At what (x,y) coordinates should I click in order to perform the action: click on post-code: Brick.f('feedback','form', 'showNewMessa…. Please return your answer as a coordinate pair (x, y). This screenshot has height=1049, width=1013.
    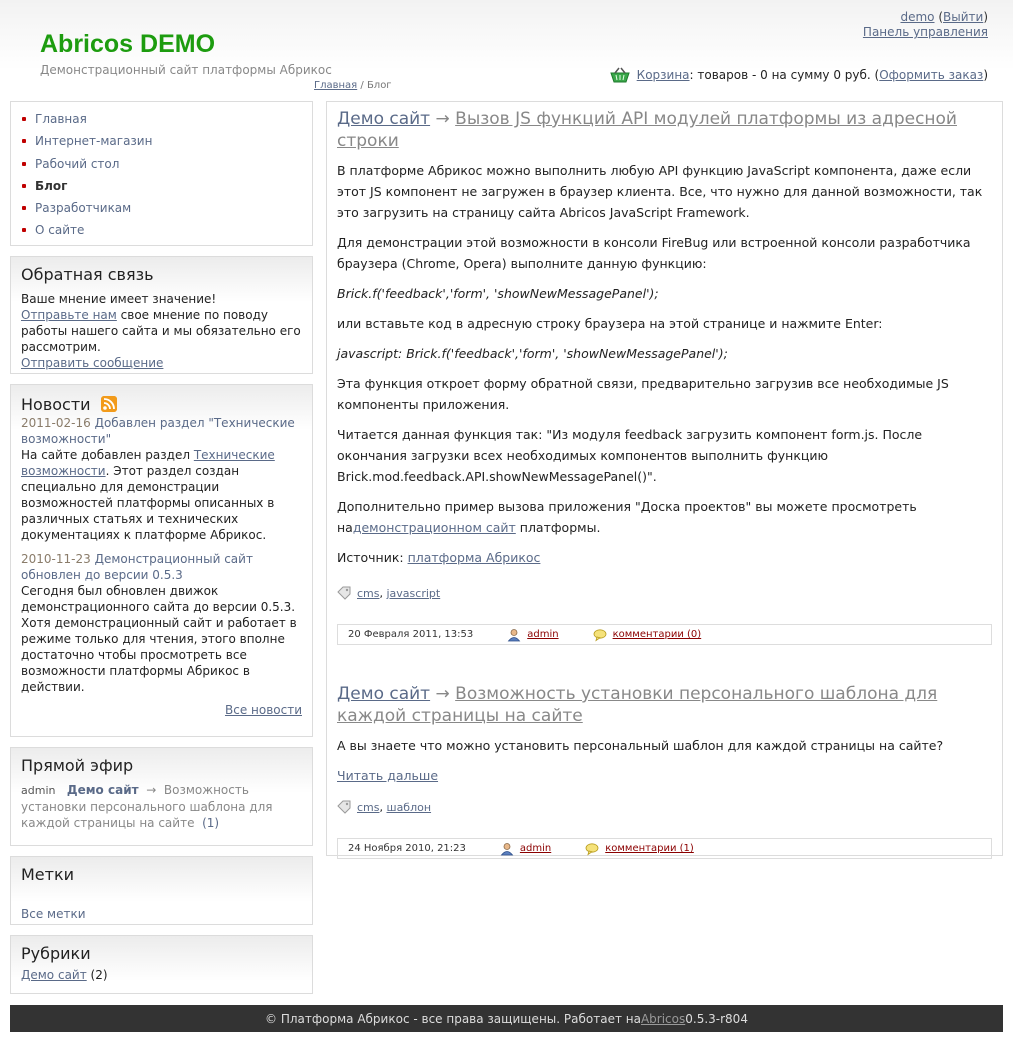
    Looking at the image, I should click on (498, 293).